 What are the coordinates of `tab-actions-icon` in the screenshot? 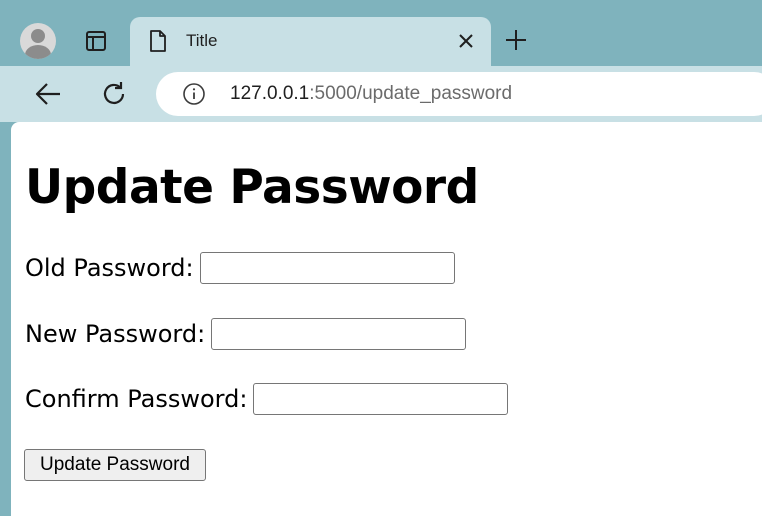 It's located at (96, 41).